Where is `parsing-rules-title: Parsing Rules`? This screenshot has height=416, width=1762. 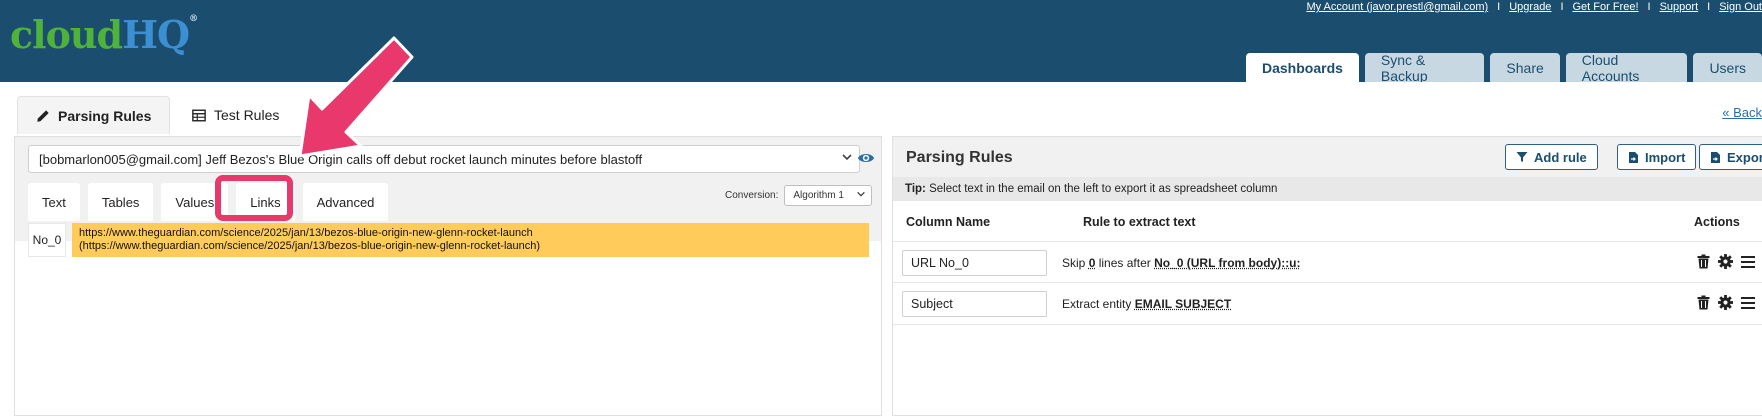 parsing-rules-title: Parsing Rules is located at coordinates (959, 157).